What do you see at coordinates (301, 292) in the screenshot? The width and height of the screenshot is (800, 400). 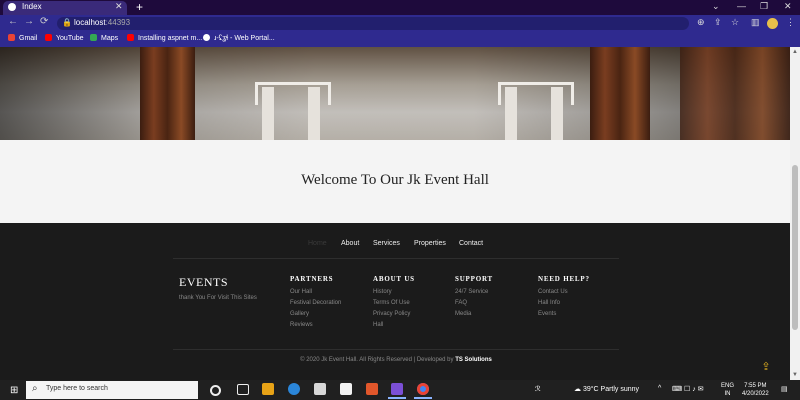 I see `footer-link: Our Hall` at bounding box center [301, 292].